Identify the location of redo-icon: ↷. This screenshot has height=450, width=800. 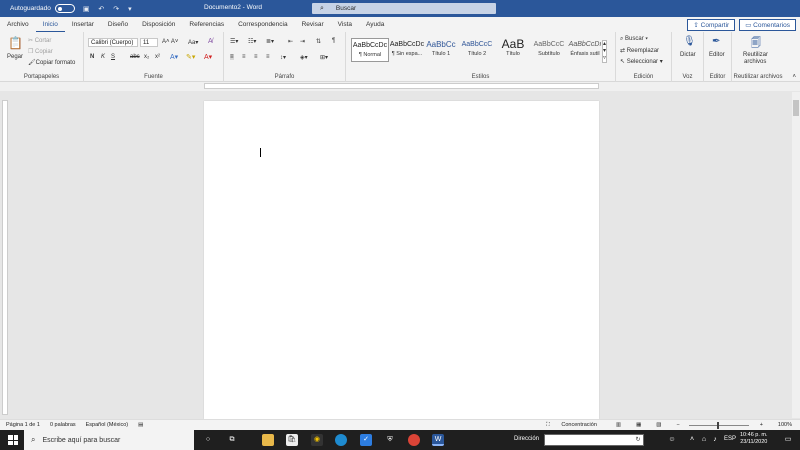
(116, 9).